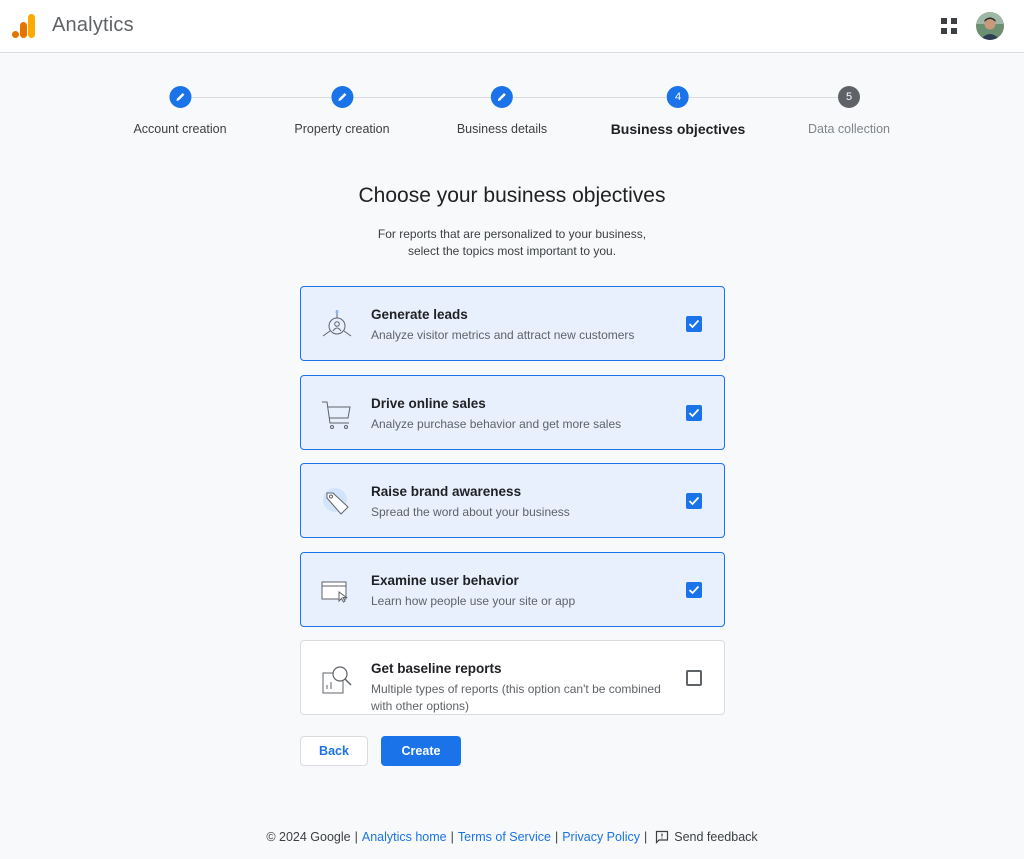 This screenshot has height=859, width=1024. I want to click on leads-target-icon, so click(337, 323).